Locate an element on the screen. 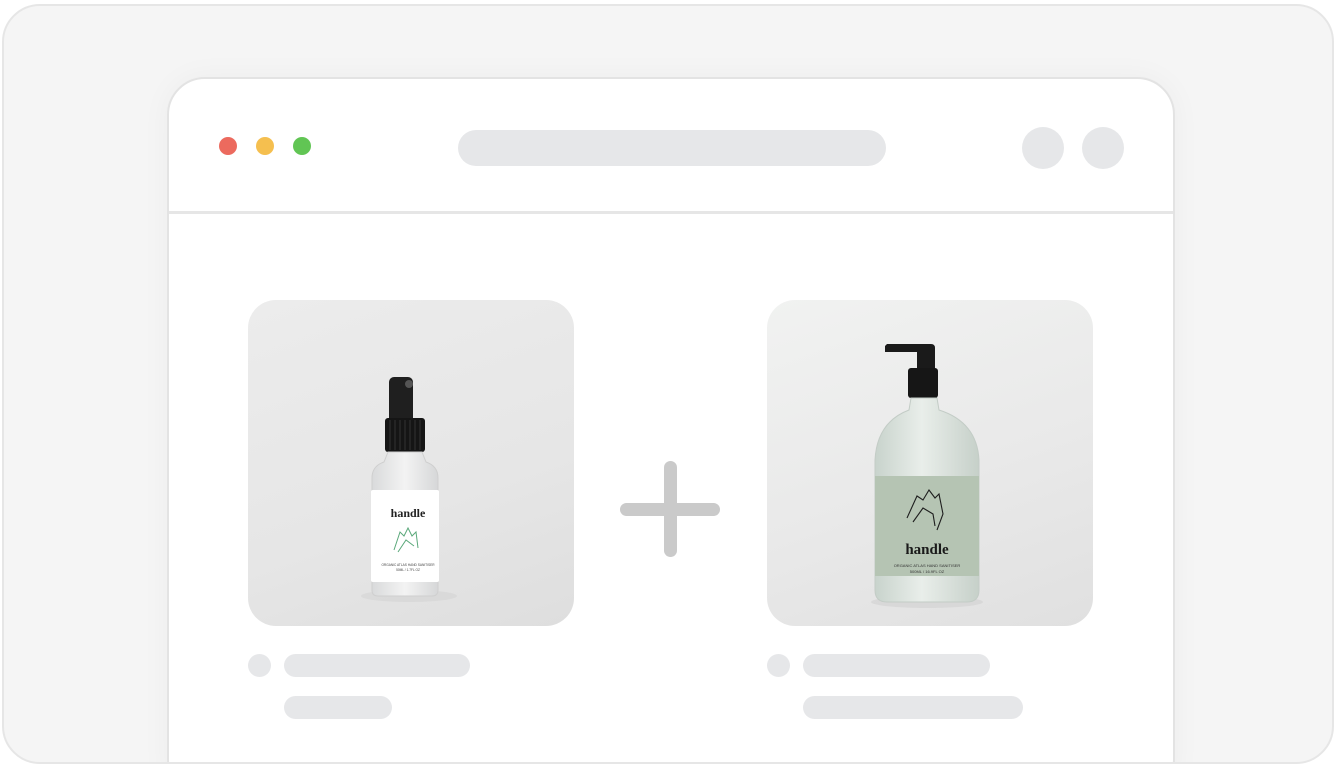 The width and height of the screenshot is (1336, 764). spray-bottle-image is located at coordinates (409, 489).